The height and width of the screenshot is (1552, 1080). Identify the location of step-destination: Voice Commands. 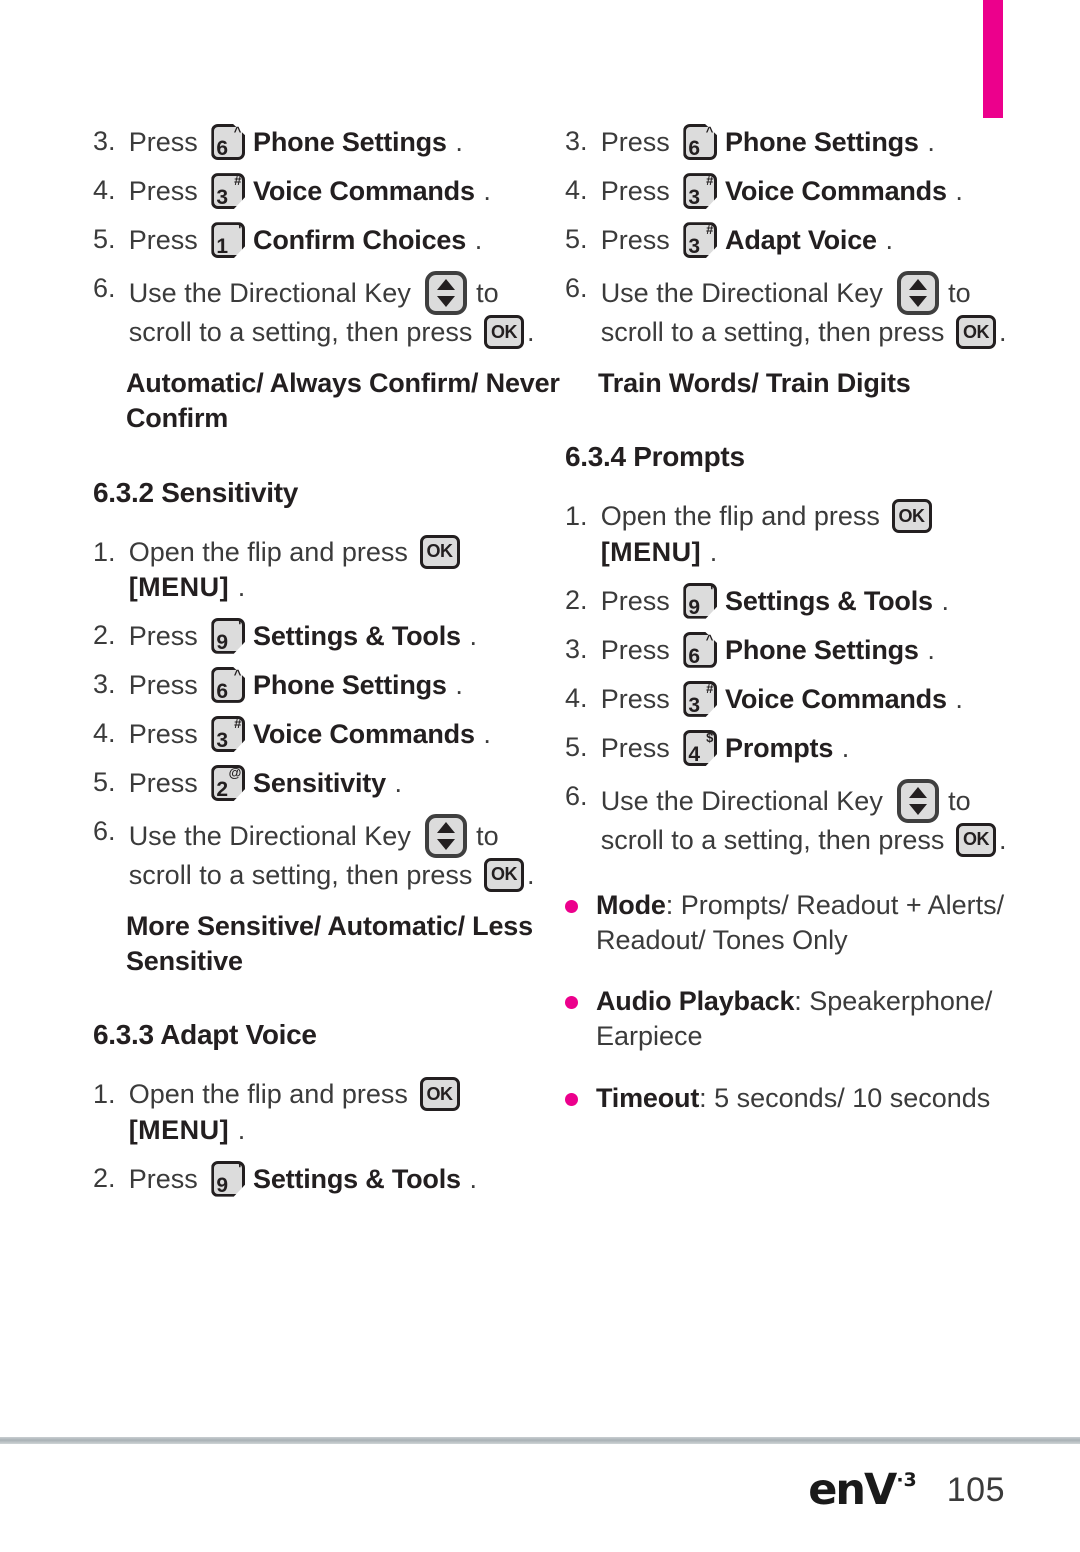
(836, 698).